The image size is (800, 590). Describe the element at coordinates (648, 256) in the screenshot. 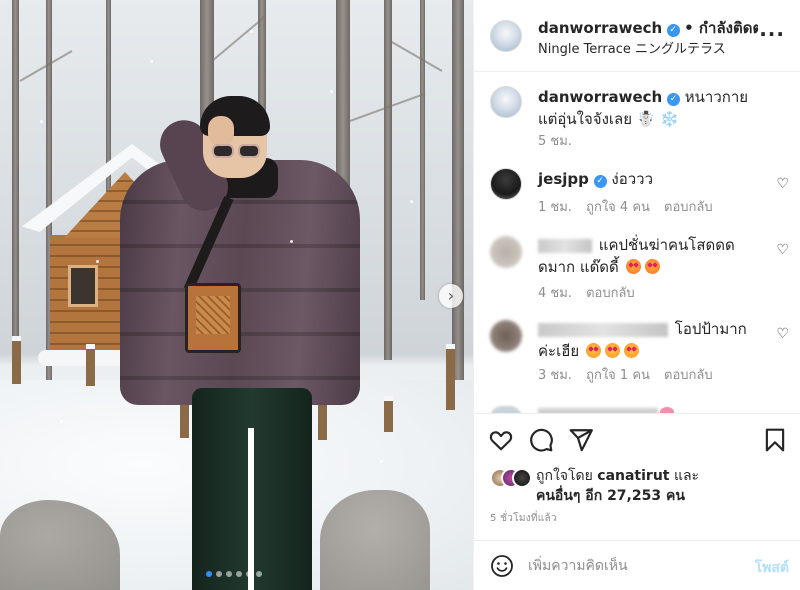

I see `comment-text-block: แคปชั่นฆ่าคนโสดดดดมาก แด๊ดดี้` at that location.